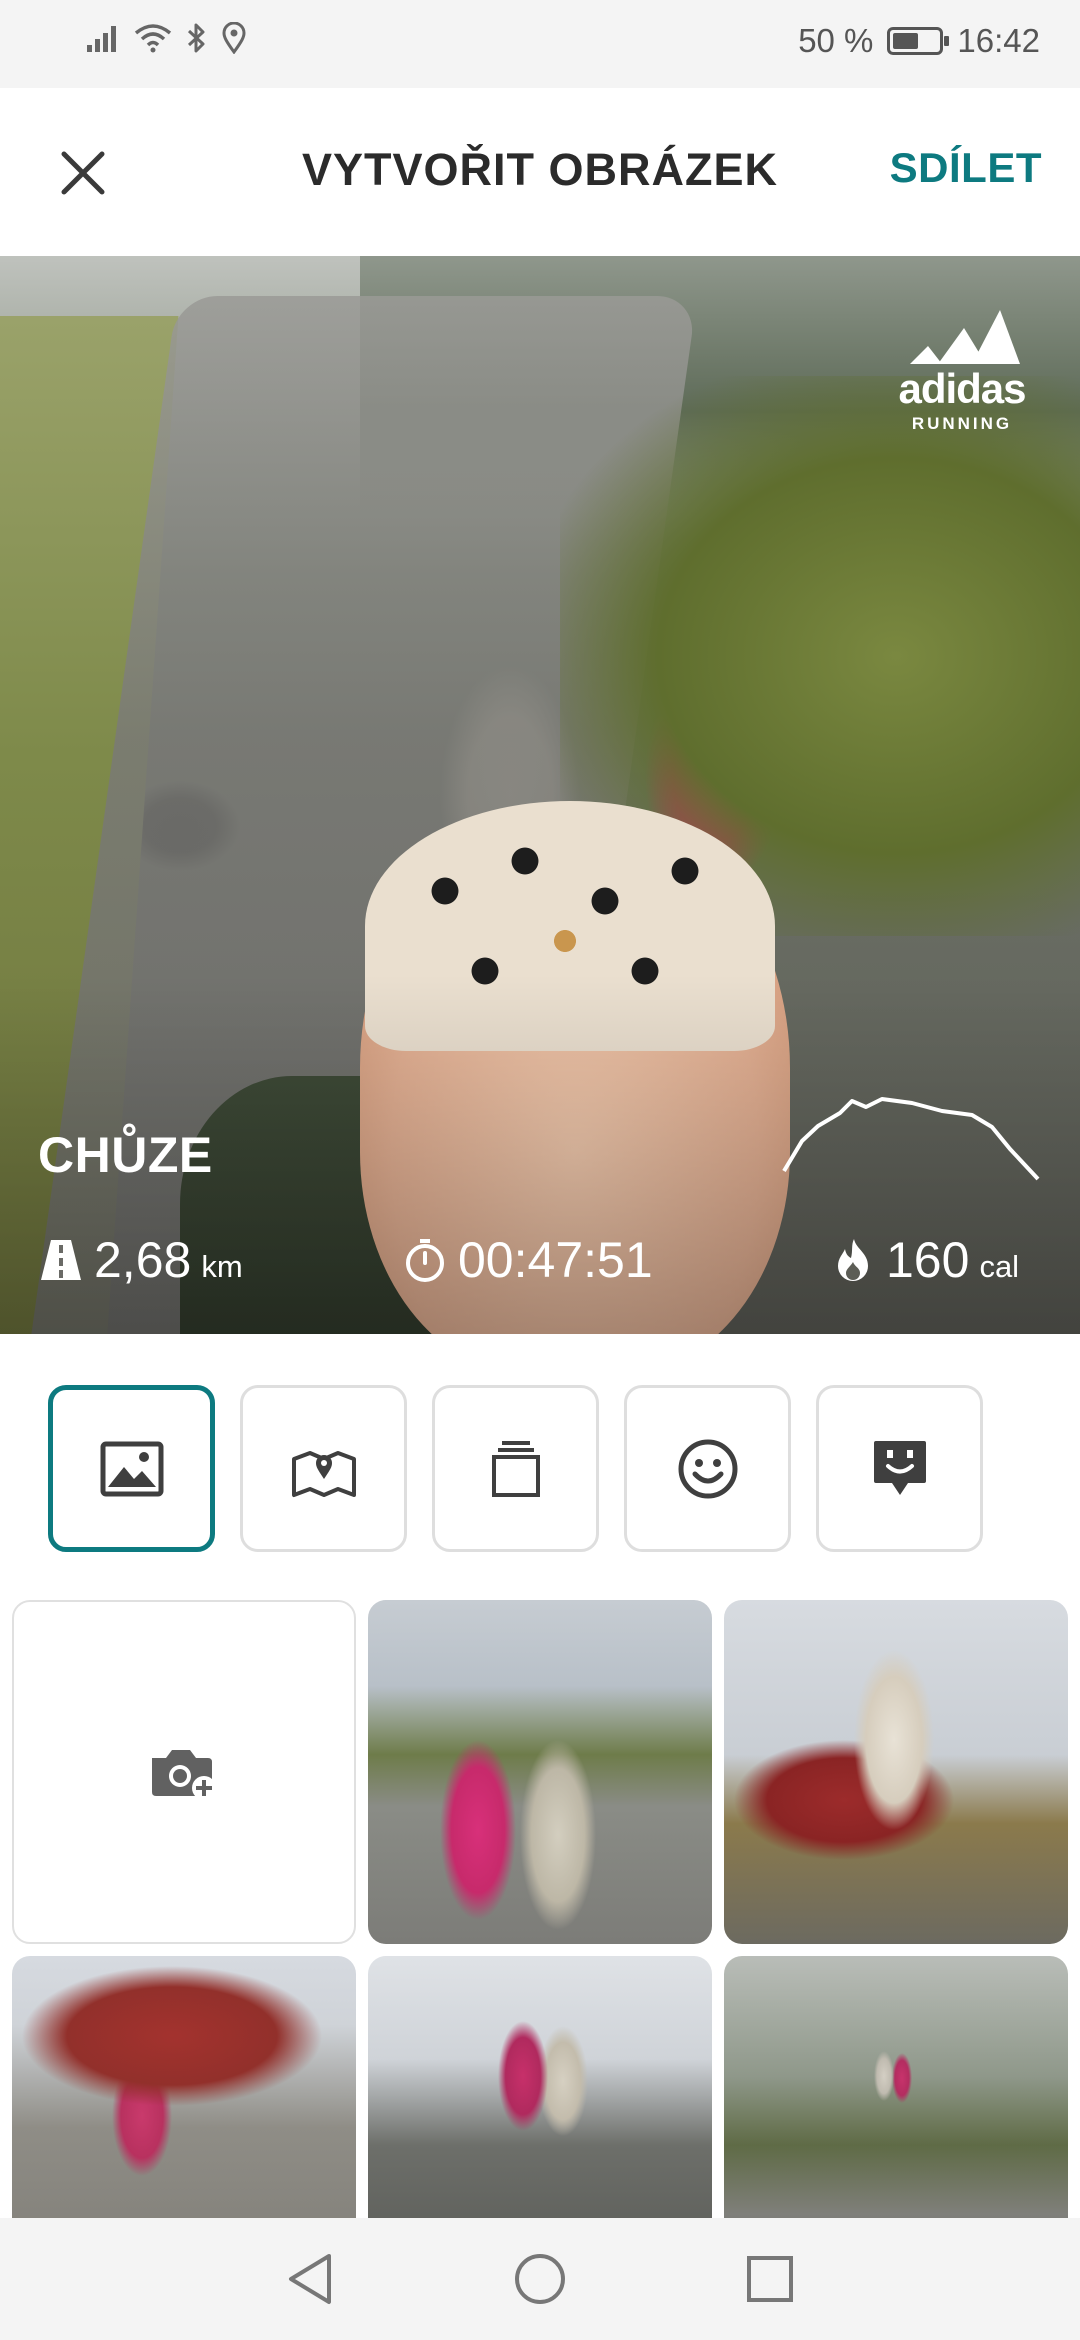 This screenshot has height=2340, width=1080. Describe the element at coordinates (998, 40) in the screenshot. I see `clock: 16:42` at that location.